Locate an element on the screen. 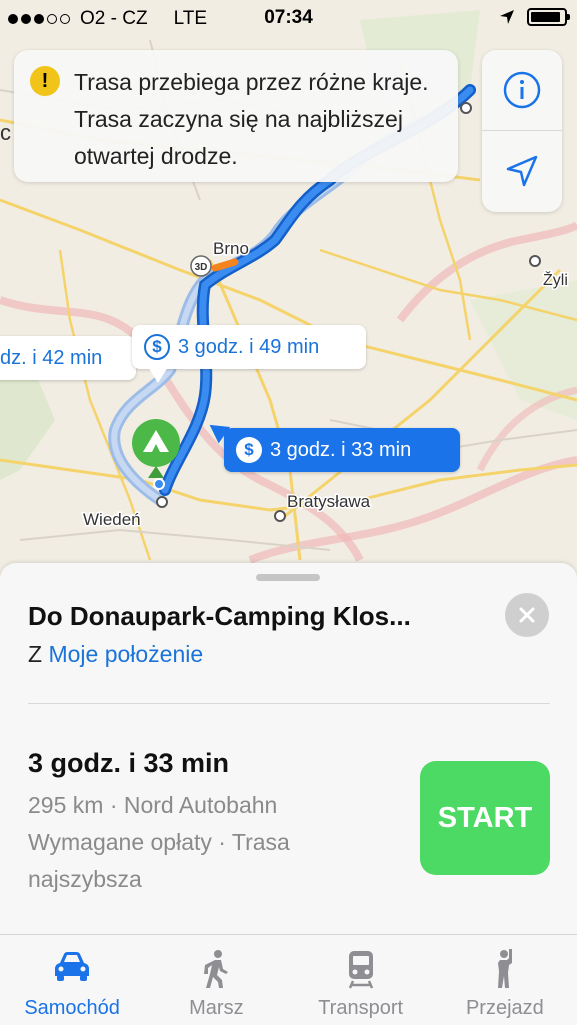  route-callout-selected: $ 3 godz. i 33 min is located at coordinates (342, 450).